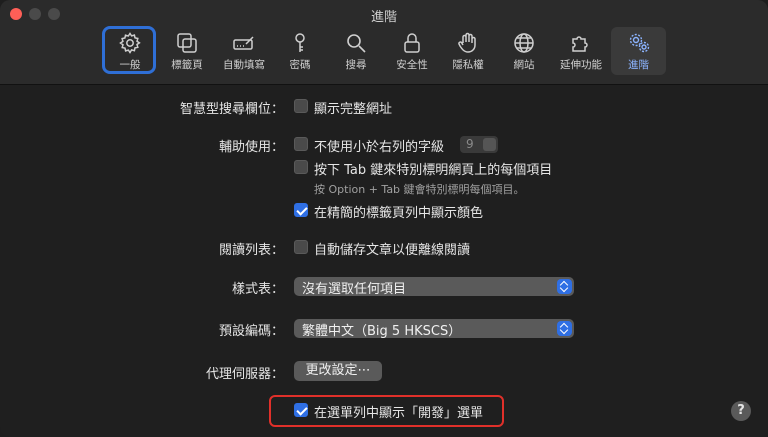 The width and height of the screenshot is (768, 437). What do you see at coordinates (301, 410) in the screenshot?
I see `show-develop-menu-checkbox` at bounding box center [301, 410].